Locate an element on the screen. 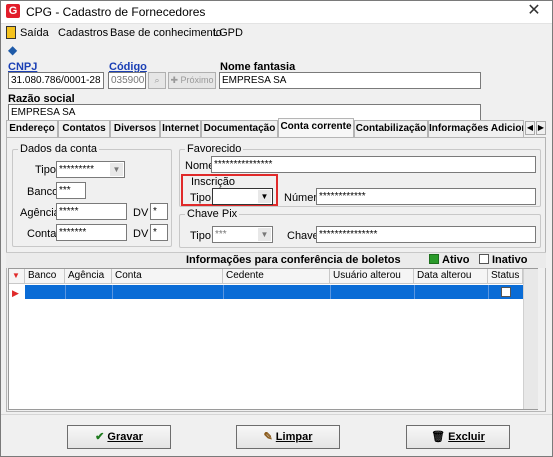 The height and width of the screenshot is (457, 553). pix-tipo-select: *** ▼ is located at coordinates (242, 234).